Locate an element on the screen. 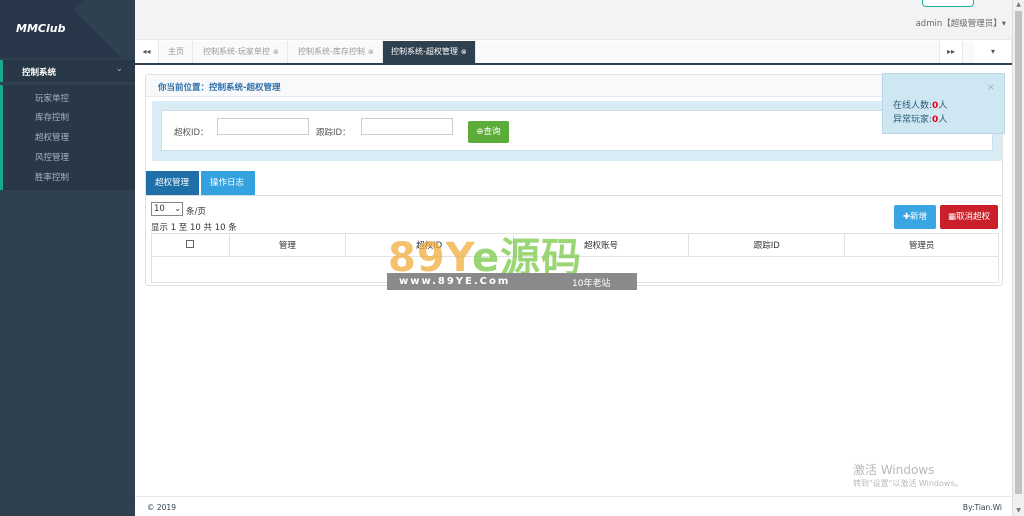 The width and height of the screenshot is (1024, 516). tab-prev-button: ◂◂ is located at coordinates (147, 52).